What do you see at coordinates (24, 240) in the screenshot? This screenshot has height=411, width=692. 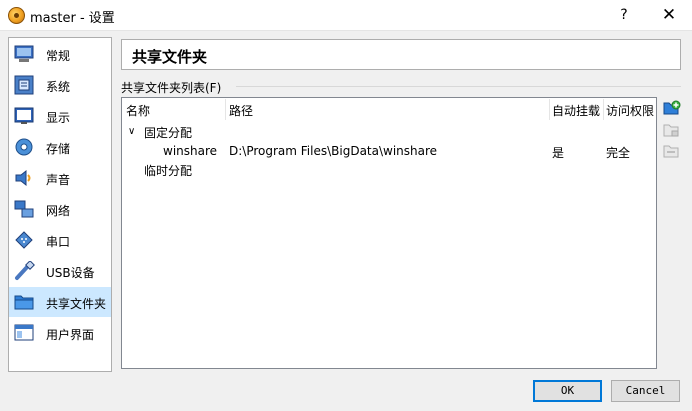 I see `serial-port-icon` at bounding box center [24, 240].